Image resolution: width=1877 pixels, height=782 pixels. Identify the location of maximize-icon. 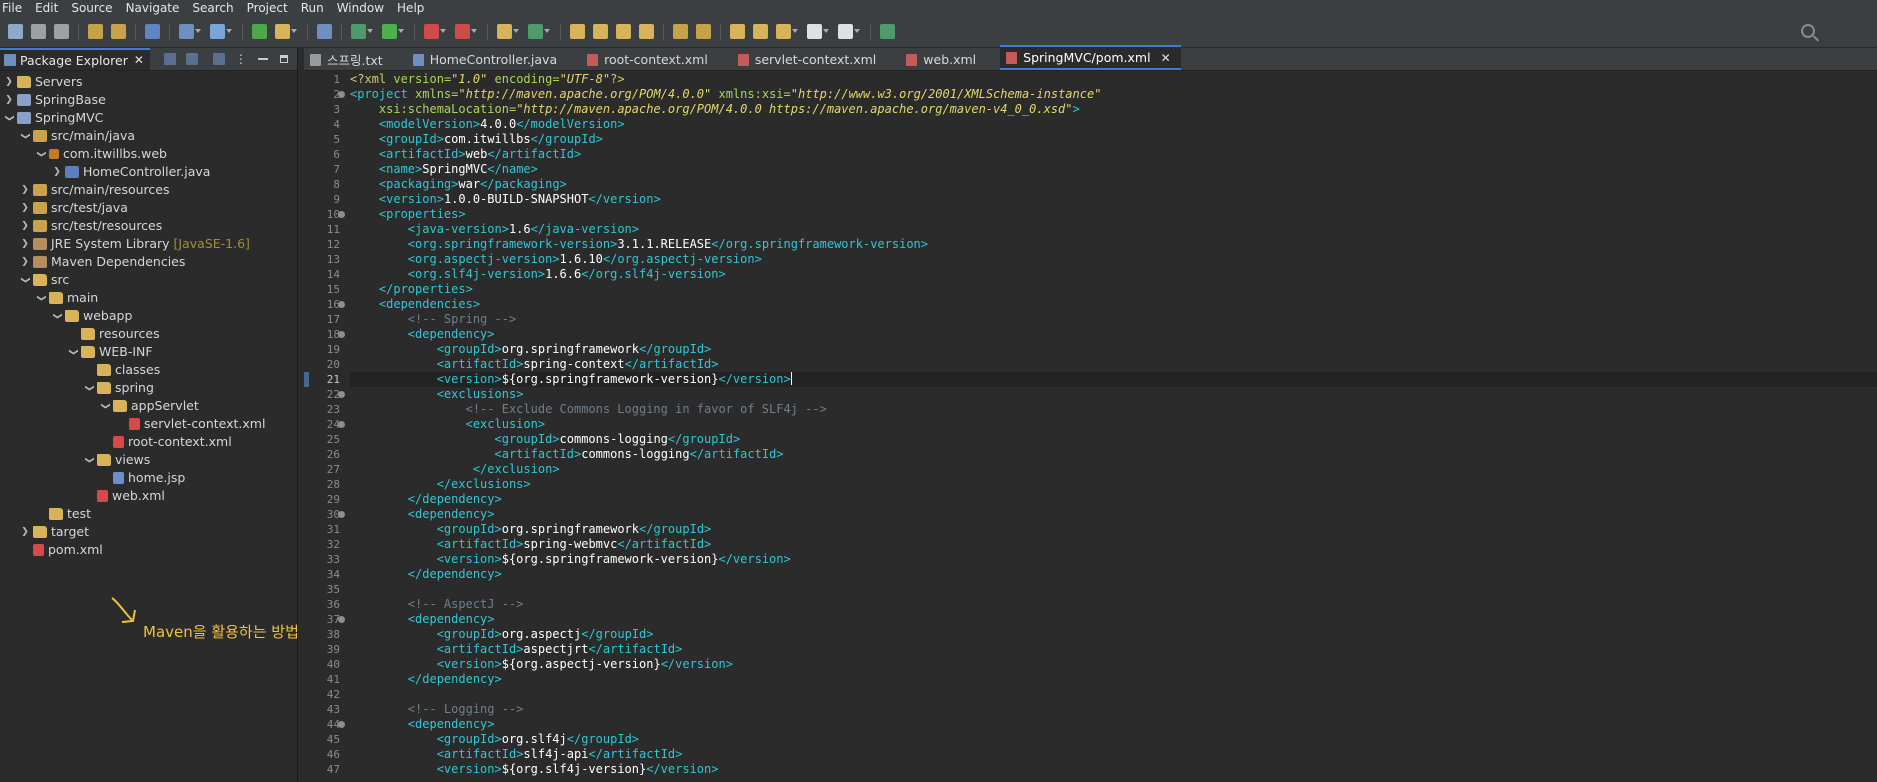
(283, 59).